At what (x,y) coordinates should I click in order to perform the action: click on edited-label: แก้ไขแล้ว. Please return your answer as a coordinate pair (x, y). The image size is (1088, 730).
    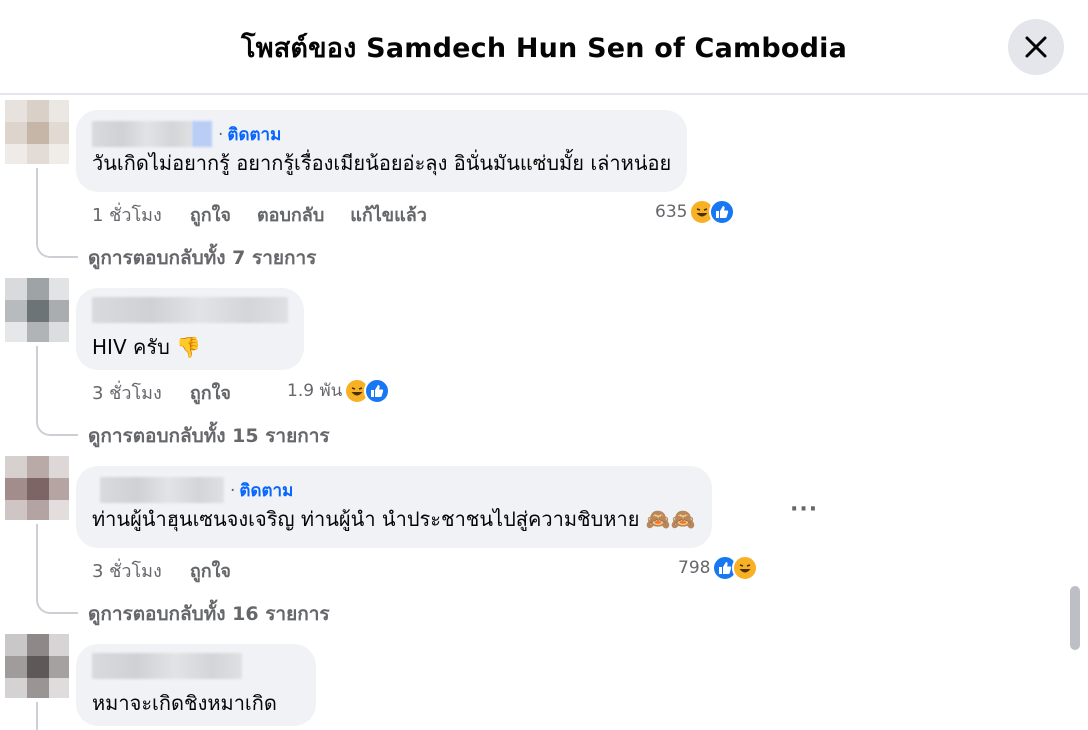
    Looking at the image, I should click on (388, 214).